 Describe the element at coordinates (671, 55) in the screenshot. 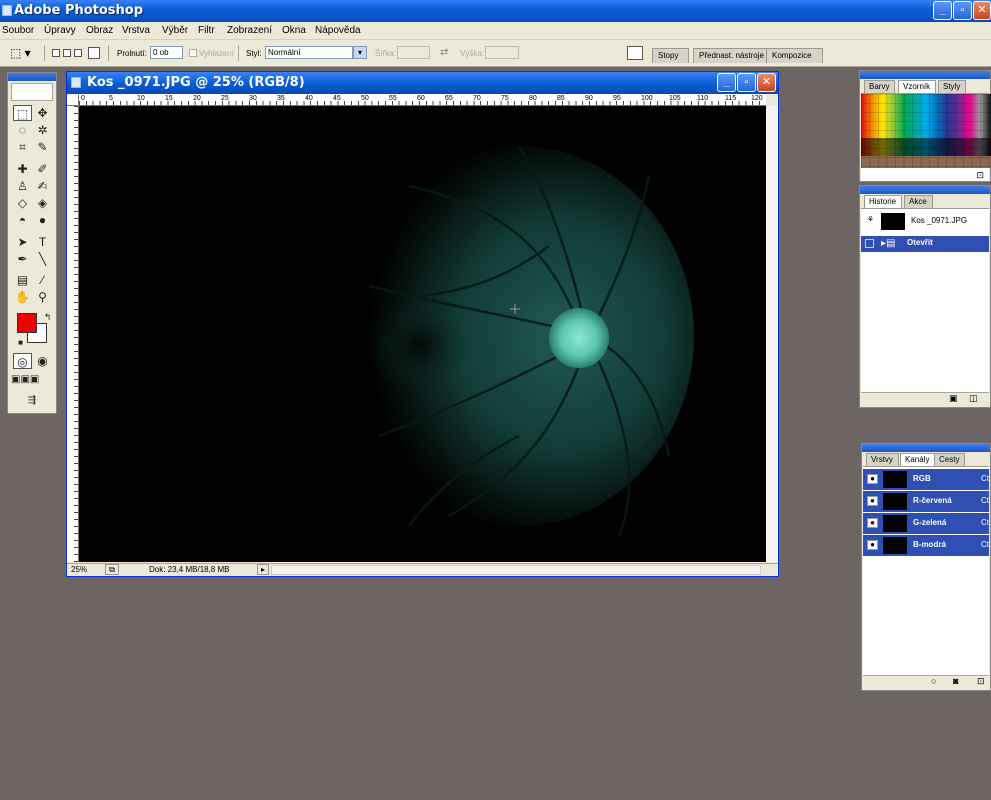

I see `well-tab-stopy: Stopy` at that location.